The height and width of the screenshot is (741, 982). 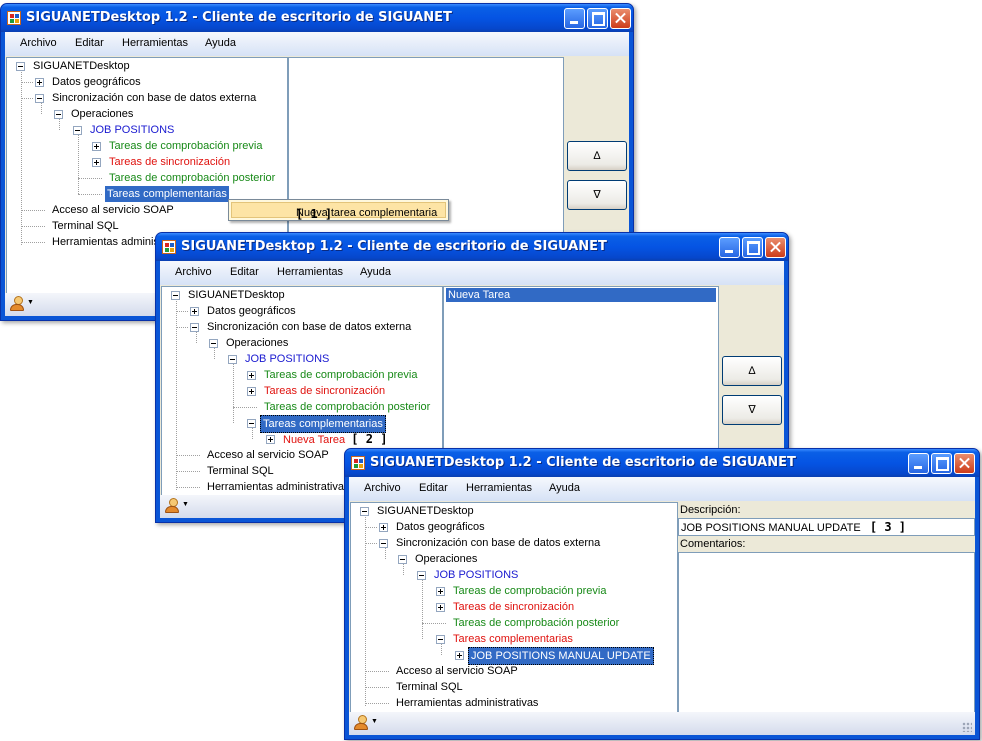 I want to click on resize-grip-icon, so click(x=967, y=727).